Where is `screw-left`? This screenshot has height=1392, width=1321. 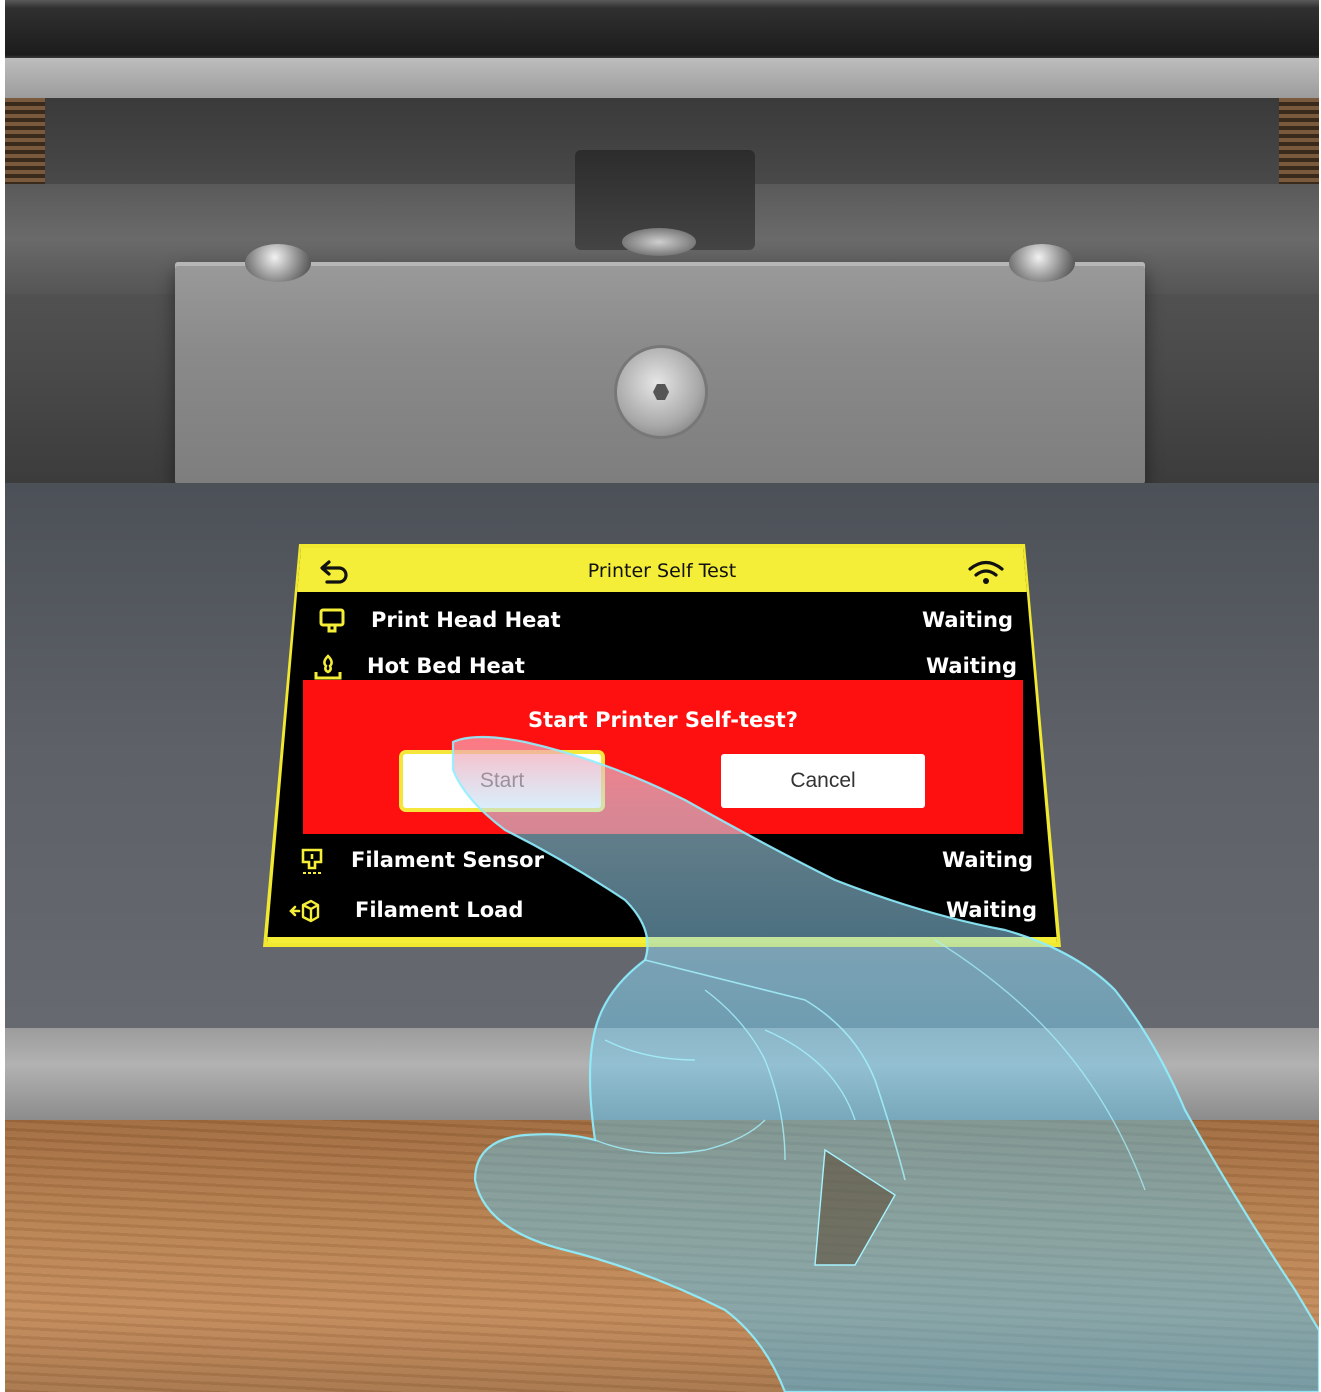
screw-left is located at coordinates (278, 263).